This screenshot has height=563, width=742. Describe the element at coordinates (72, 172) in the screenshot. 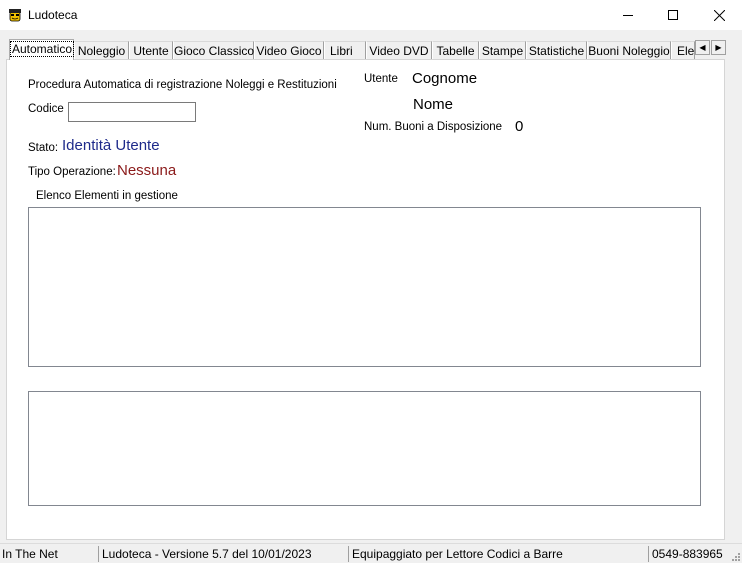

I see `tipo-operazione-label: Tipo Operazione:` at that location.